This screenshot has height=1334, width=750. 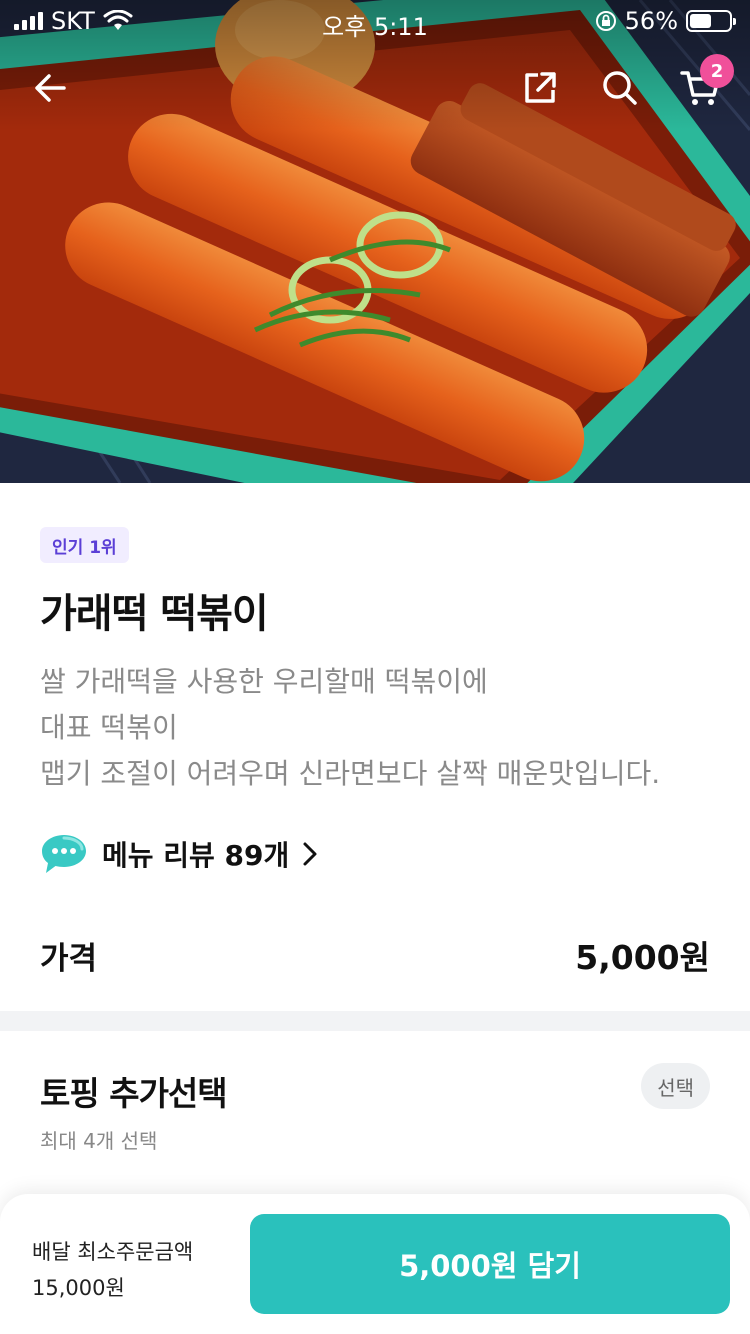 What do you see at coordinates (112, 1270) in the screenshot?
I see `min-order-info: 배달 최소주문금액 15,000원` at bounding box center [112, 1270].